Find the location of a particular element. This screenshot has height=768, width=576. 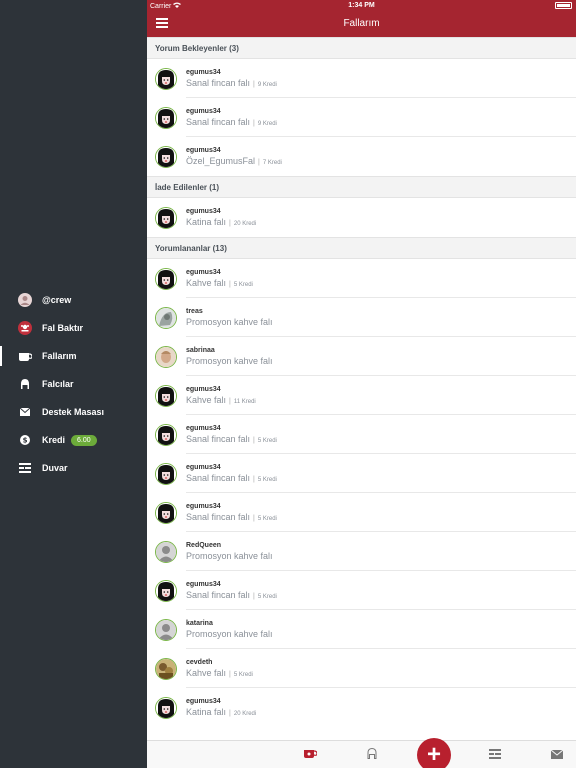

sidebar-item-kredi: $ Kredi 6.00 is located at coordinates (73, 440).